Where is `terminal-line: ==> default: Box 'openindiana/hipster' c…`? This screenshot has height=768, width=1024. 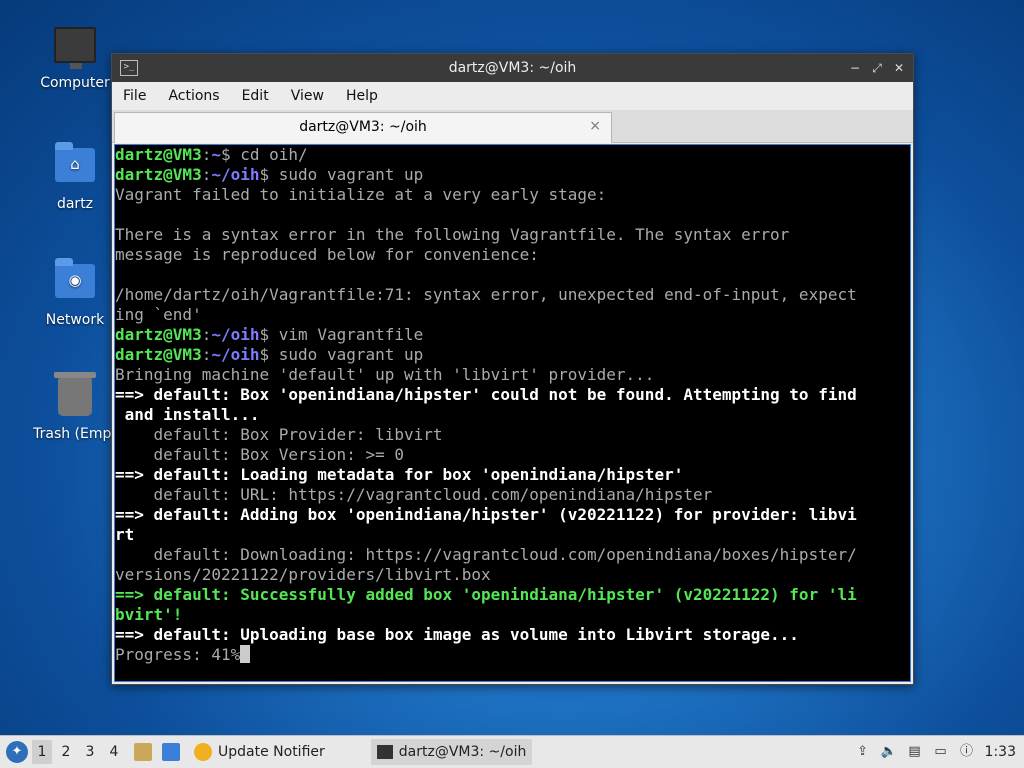 terminal-line: ==> default: Box 'openindiana/hipster' c… is located at coordinates (512, 395).